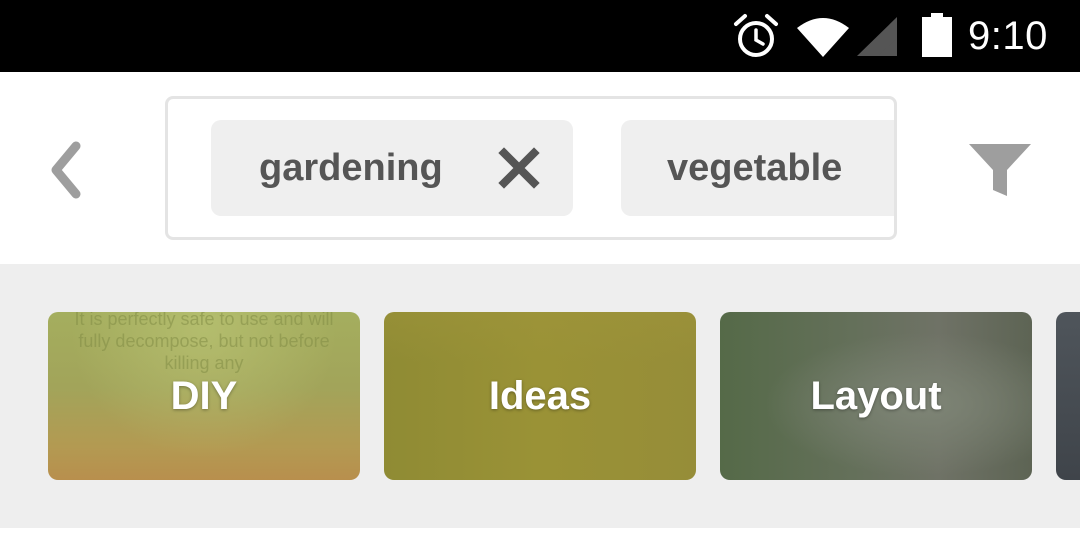 Image resolution: width=1080 pixels, height=536 pixels. Describe the element at coordinates (1068, 396) in the screenshot. I see `category-card-next` at that location.